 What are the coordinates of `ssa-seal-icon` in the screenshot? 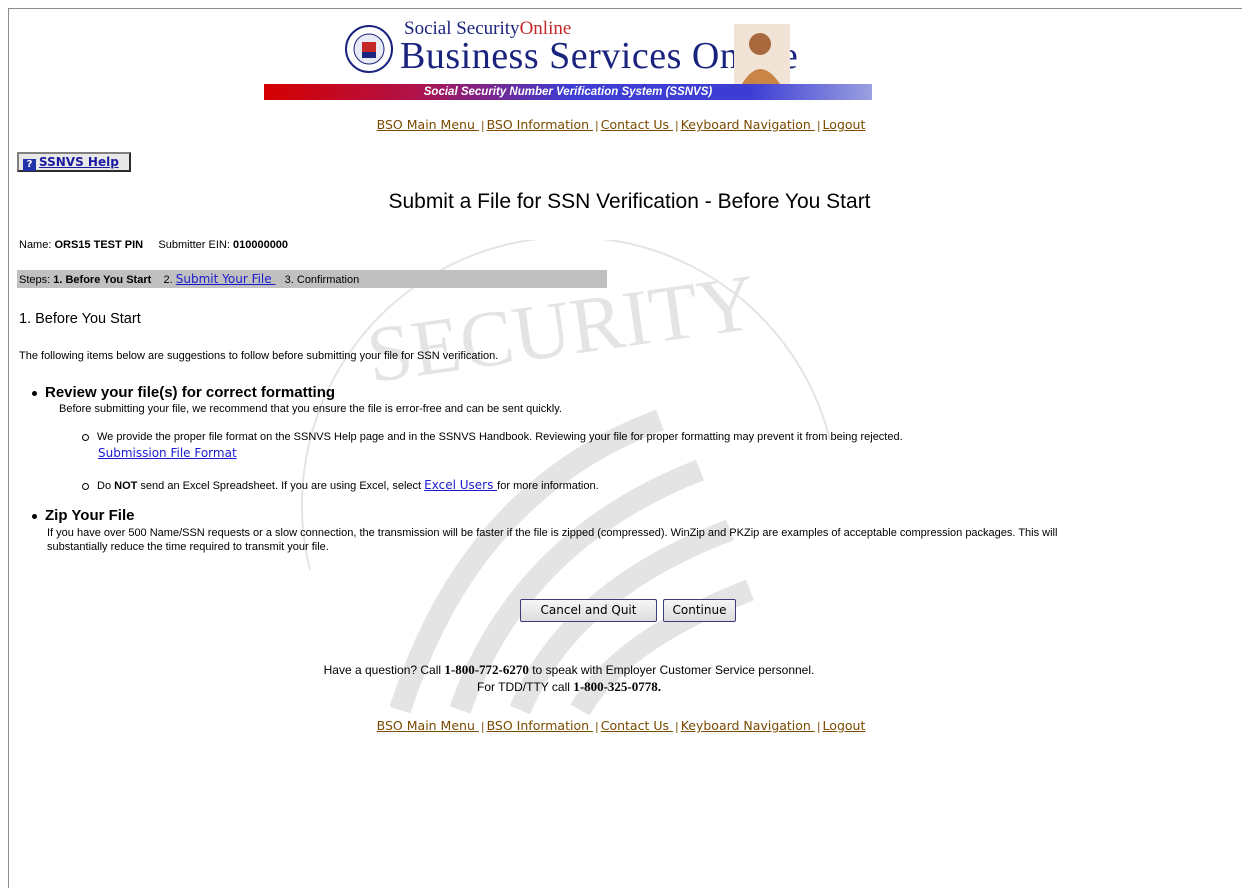 It's located at (369, 49).